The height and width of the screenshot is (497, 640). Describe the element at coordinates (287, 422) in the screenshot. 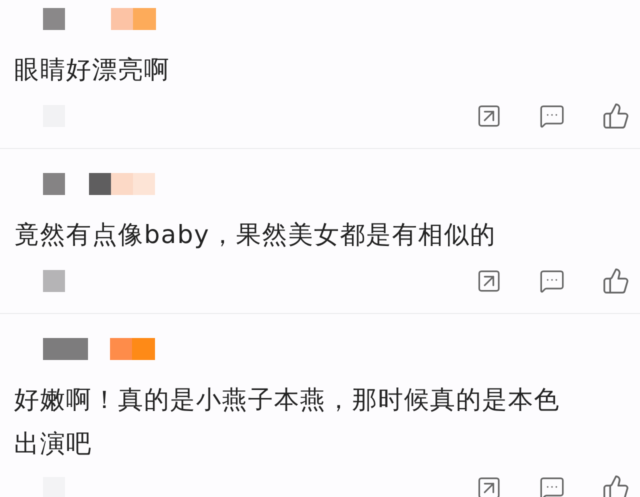

I see `comment-text: 好嫩啊！真的是小燕子本燕，那时候真的是本色出演吧` at that location.